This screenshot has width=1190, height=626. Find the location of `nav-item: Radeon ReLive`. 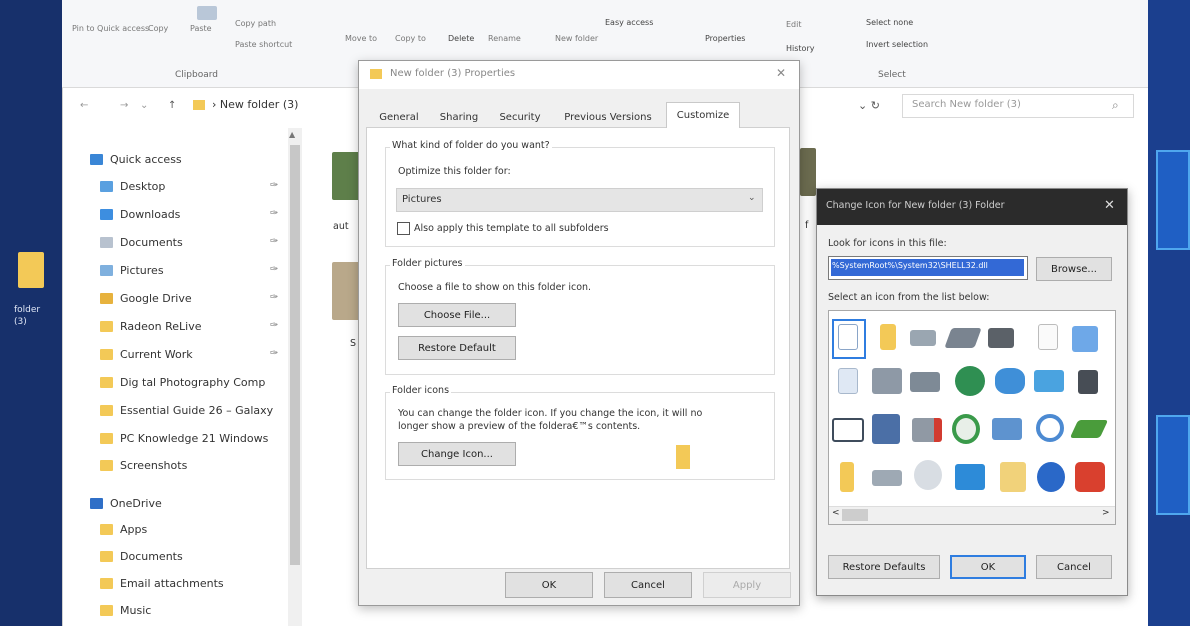

nav-item: Radeon ReLive is located at coordinates (198, 326).